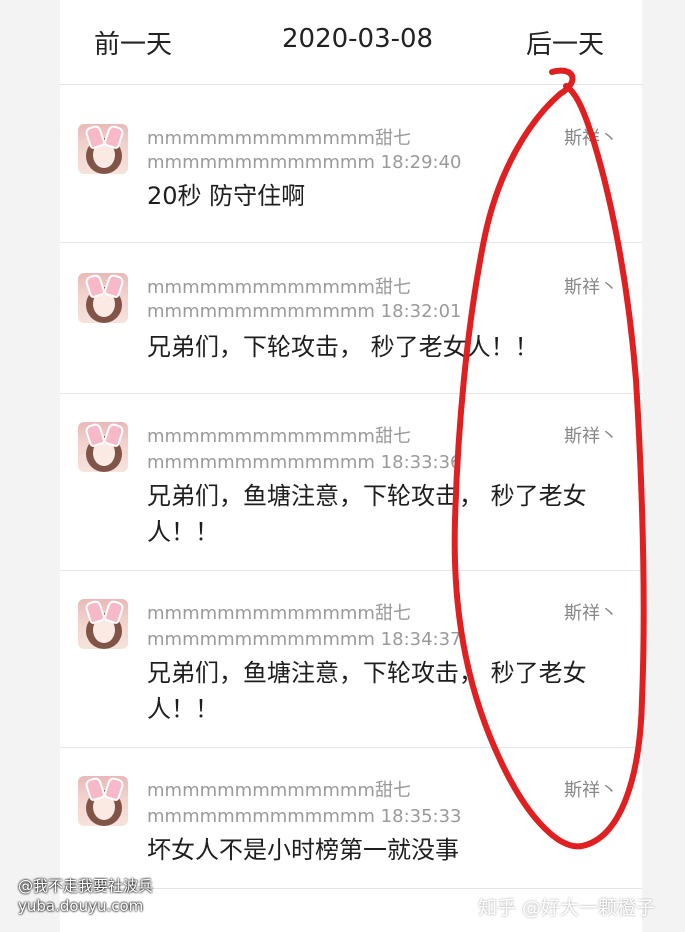 The height and width of the screenshot is (932, 685). What do you see at coordinates (358, 39) in the screenshot?
I see `current-date: 2020-03-08` at bounding box center [358, 39].